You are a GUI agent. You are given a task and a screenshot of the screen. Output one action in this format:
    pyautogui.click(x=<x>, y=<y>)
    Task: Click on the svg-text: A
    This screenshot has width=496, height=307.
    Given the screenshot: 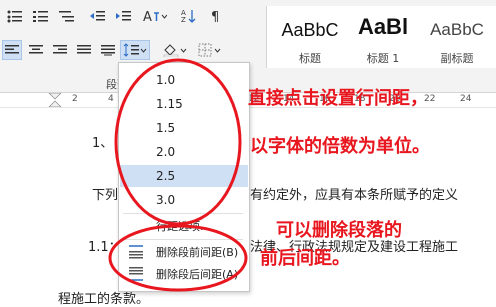 What is the action you would take?
    pyautogui.click(x=147, y=16)
    